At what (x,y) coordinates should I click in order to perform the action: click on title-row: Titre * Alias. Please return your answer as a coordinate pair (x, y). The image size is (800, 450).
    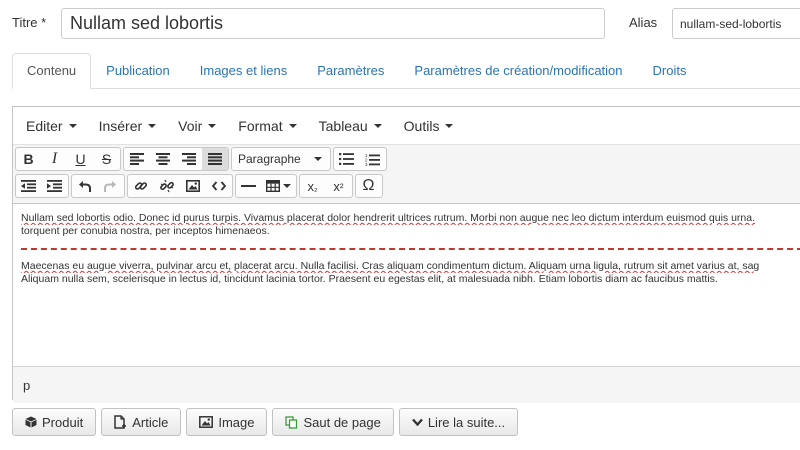
    Looking at the image, I should click on (400, 23).